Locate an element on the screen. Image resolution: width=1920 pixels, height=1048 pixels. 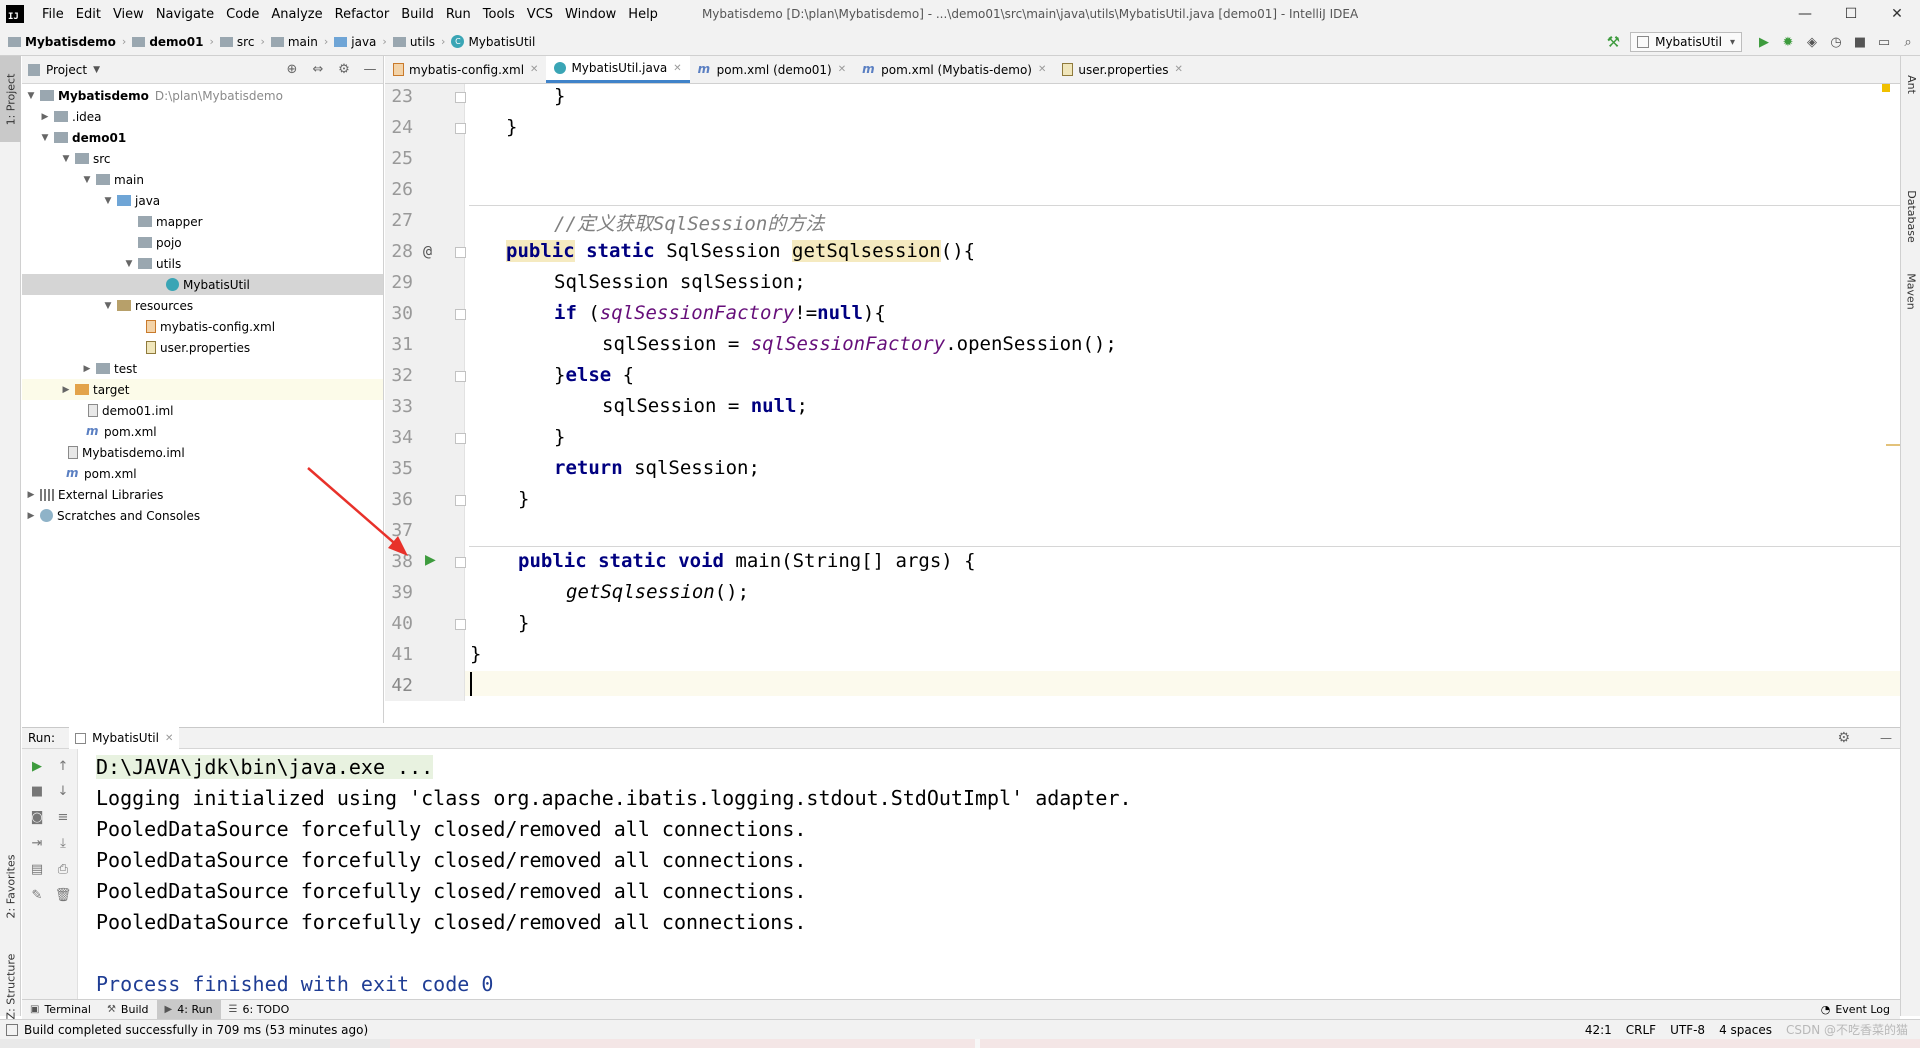
tab-pom-mybatis-demo: m pom.xml (Mybatis-demo) ✕ is located at coordinates (954, 69).